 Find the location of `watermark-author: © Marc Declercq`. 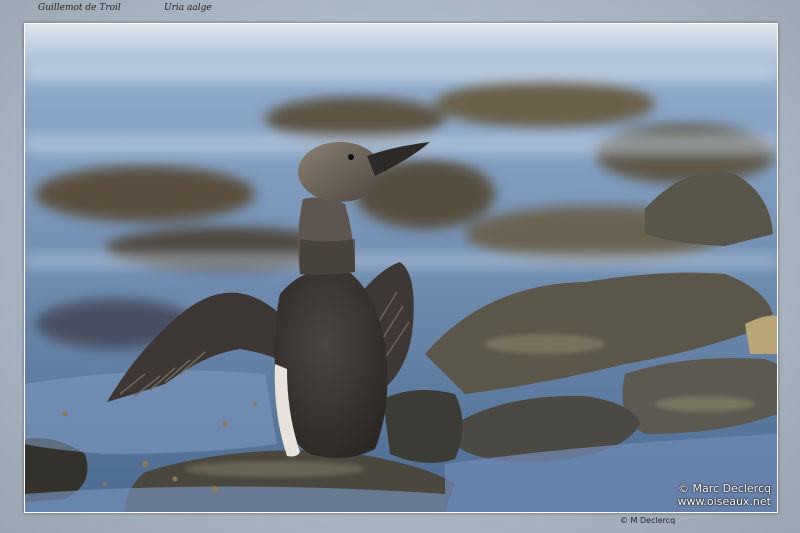

watermark-author: © Marc Declercq is located at coordinates (724, 488).